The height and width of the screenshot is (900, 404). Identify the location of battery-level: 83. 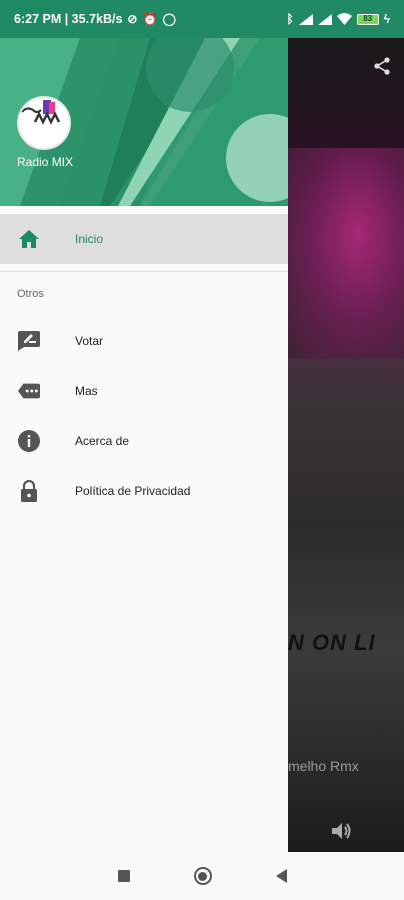
(368, 18).